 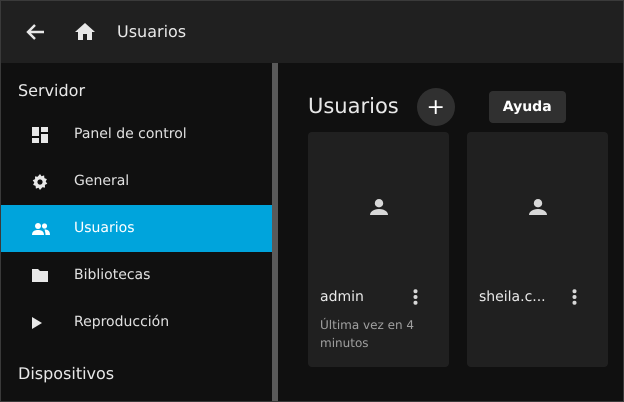 I want to click on page-title: Usuarios, so click(x=151, y=32).